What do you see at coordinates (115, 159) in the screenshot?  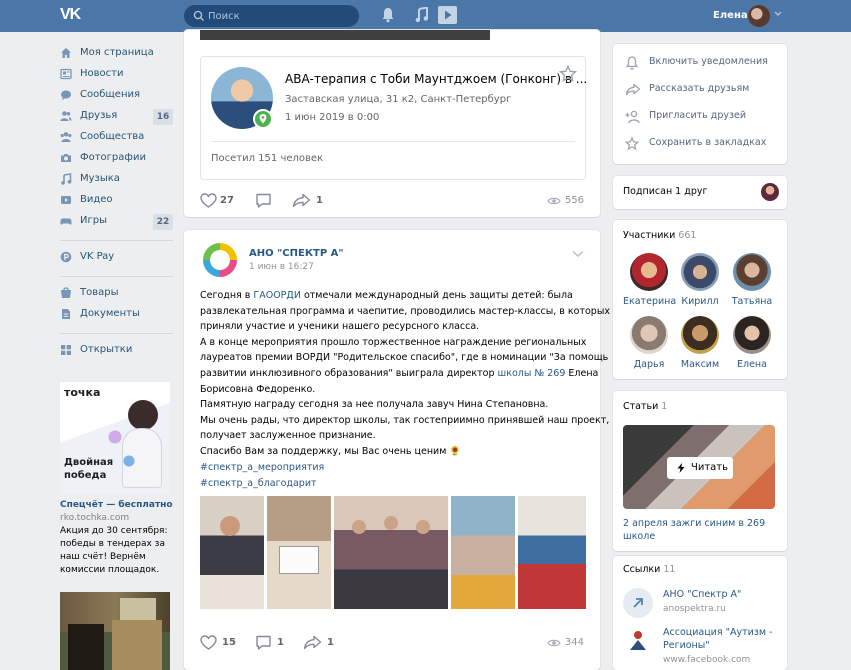 I see `nav-item-photos: Фотографии` at bounding box center [115, 159].